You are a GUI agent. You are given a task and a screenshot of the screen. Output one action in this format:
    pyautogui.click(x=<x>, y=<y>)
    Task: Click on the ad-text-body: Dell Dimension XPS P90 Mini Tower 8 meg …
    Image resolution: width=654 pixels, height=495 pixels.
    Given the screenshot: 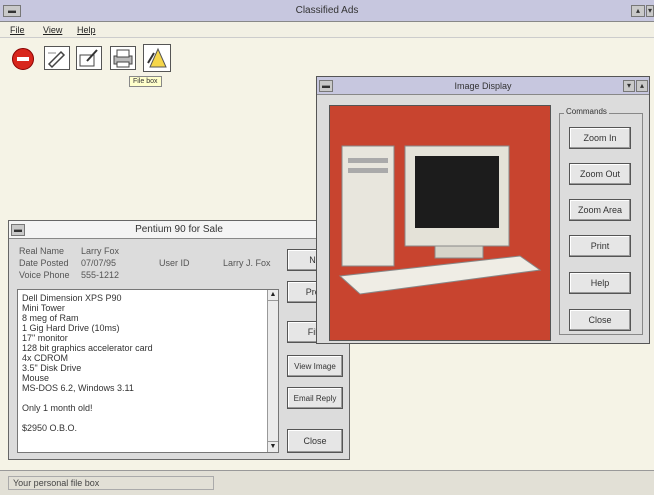 What is the action you would take?
    pyautogui.click(x=144, y=363)
    